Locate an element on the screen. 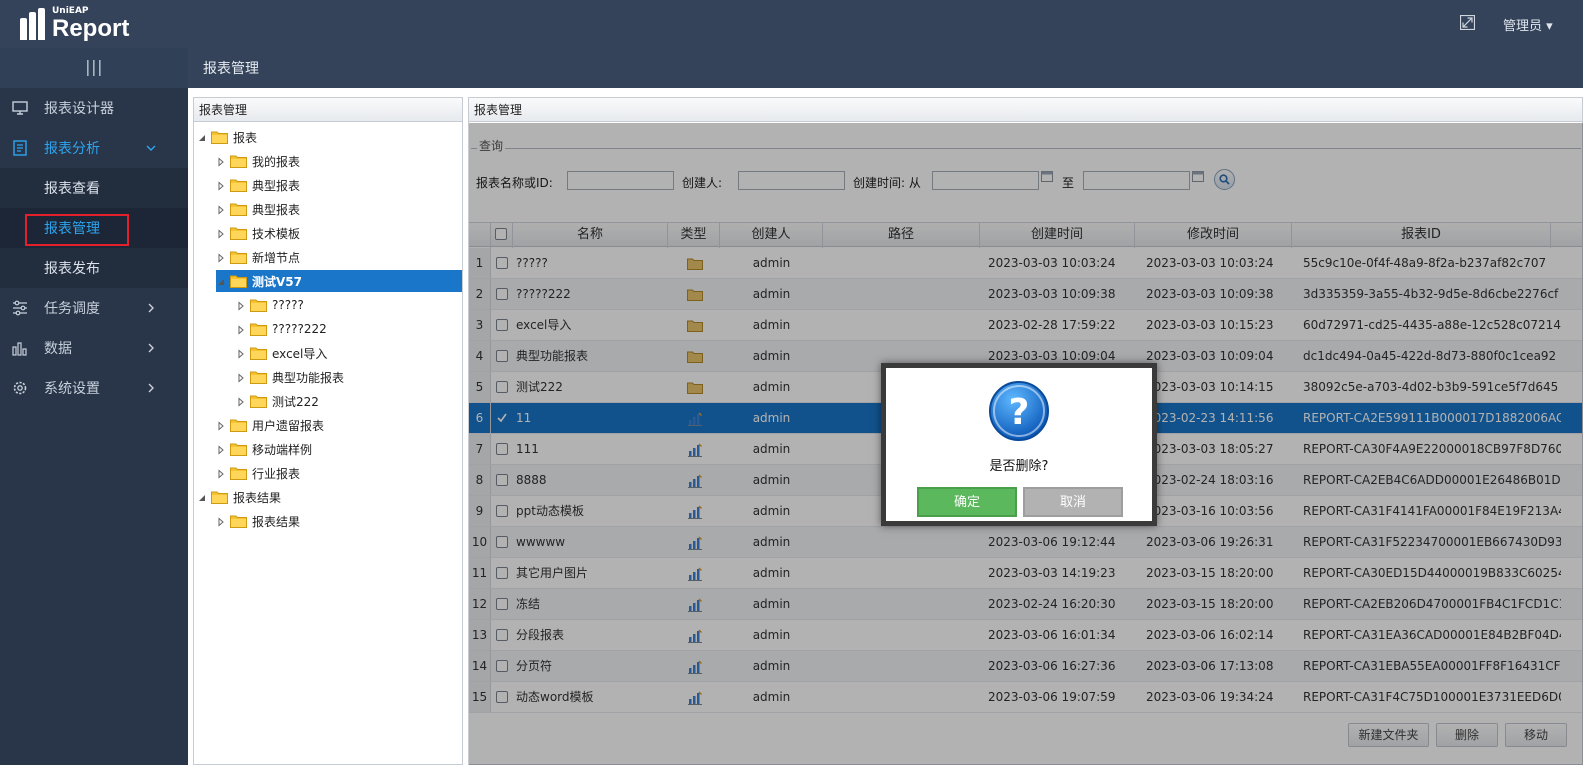 The image size is (1583, 765). logo-big-text: Report is located at coordinates (91, 28).